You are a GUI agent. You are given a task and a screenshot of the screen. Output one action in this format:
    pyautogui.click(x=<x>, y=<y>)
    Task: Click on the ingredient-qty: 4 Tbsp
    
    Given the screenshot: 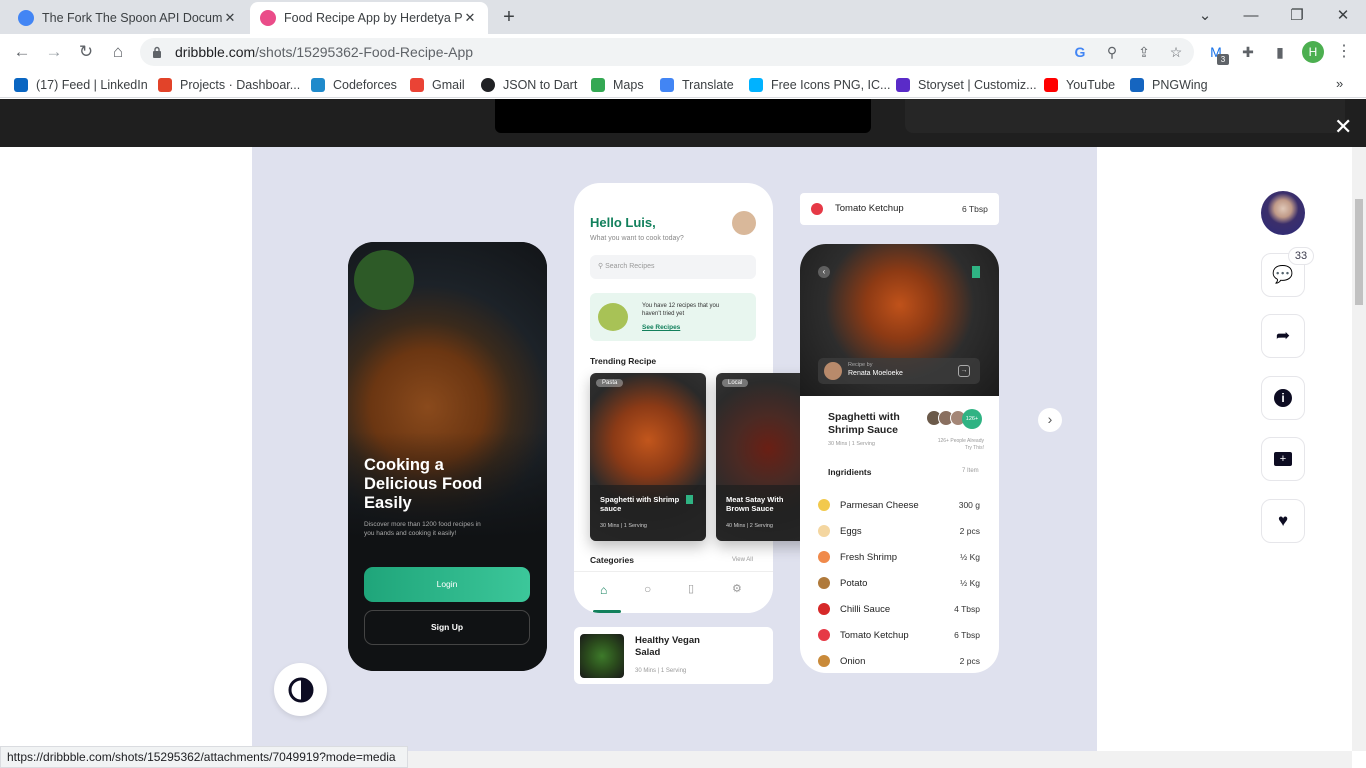 What is the action you would take?
    pyautogui.click(x=967, y=609)
    